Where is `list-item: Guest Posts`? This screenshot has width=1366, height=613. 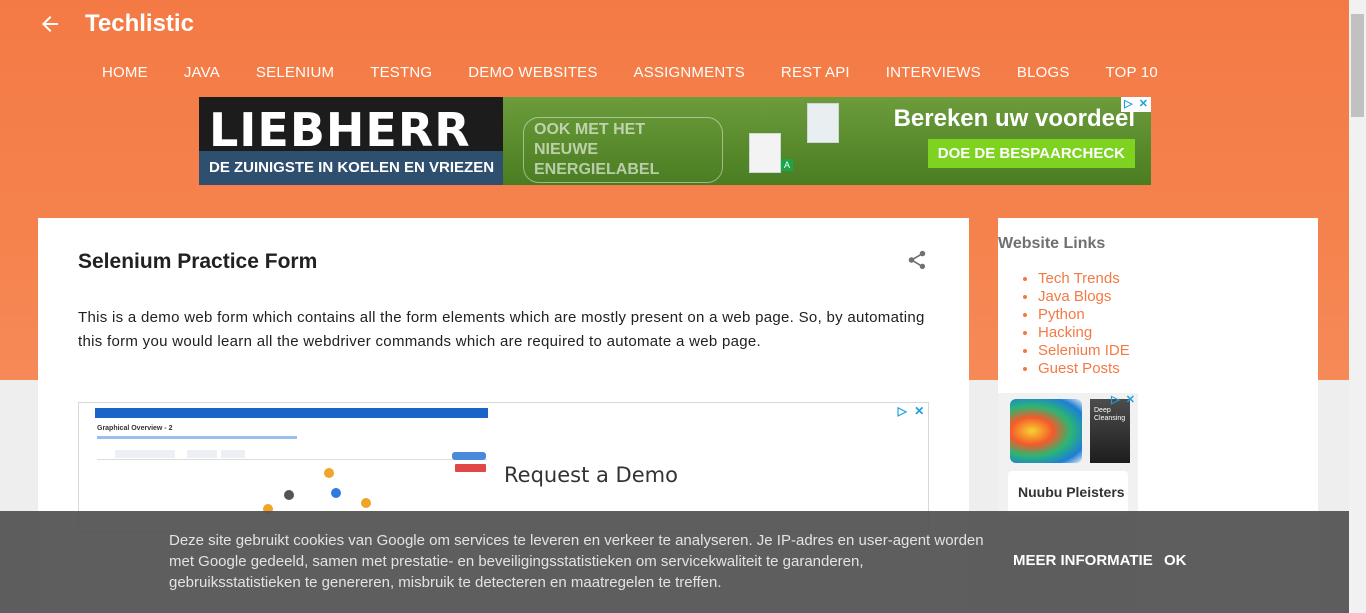
list-item: Guest Posts is located at coordinates (1084, 369).